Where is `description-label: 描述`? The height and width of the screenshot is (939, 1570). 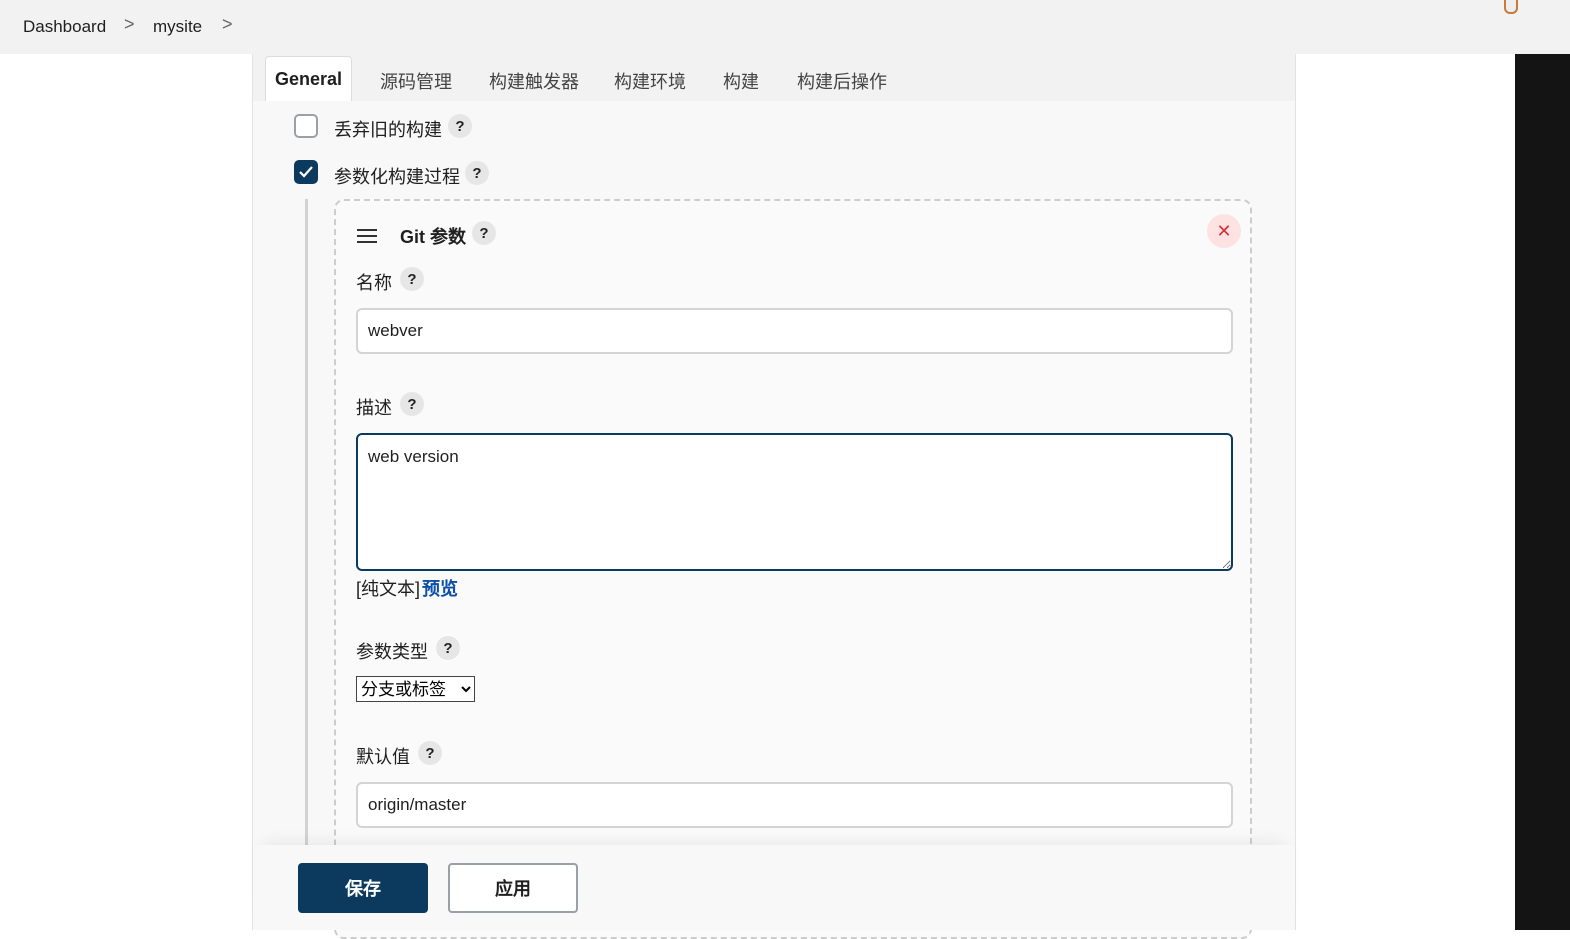 description-label: 描述 is located at coordinates (374, 408).